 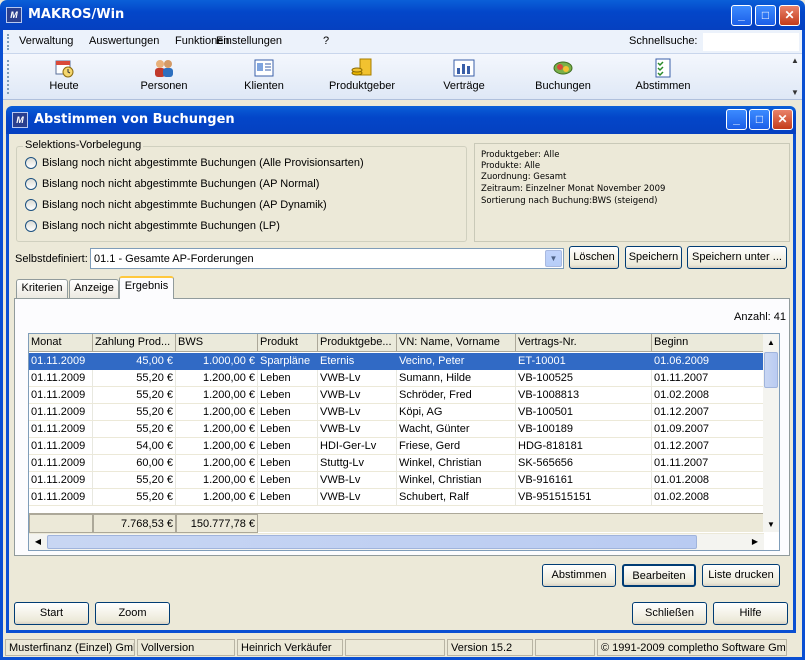 I want to click on cell-vn-name: Vecino, Peter, so click(x=456, y=361).